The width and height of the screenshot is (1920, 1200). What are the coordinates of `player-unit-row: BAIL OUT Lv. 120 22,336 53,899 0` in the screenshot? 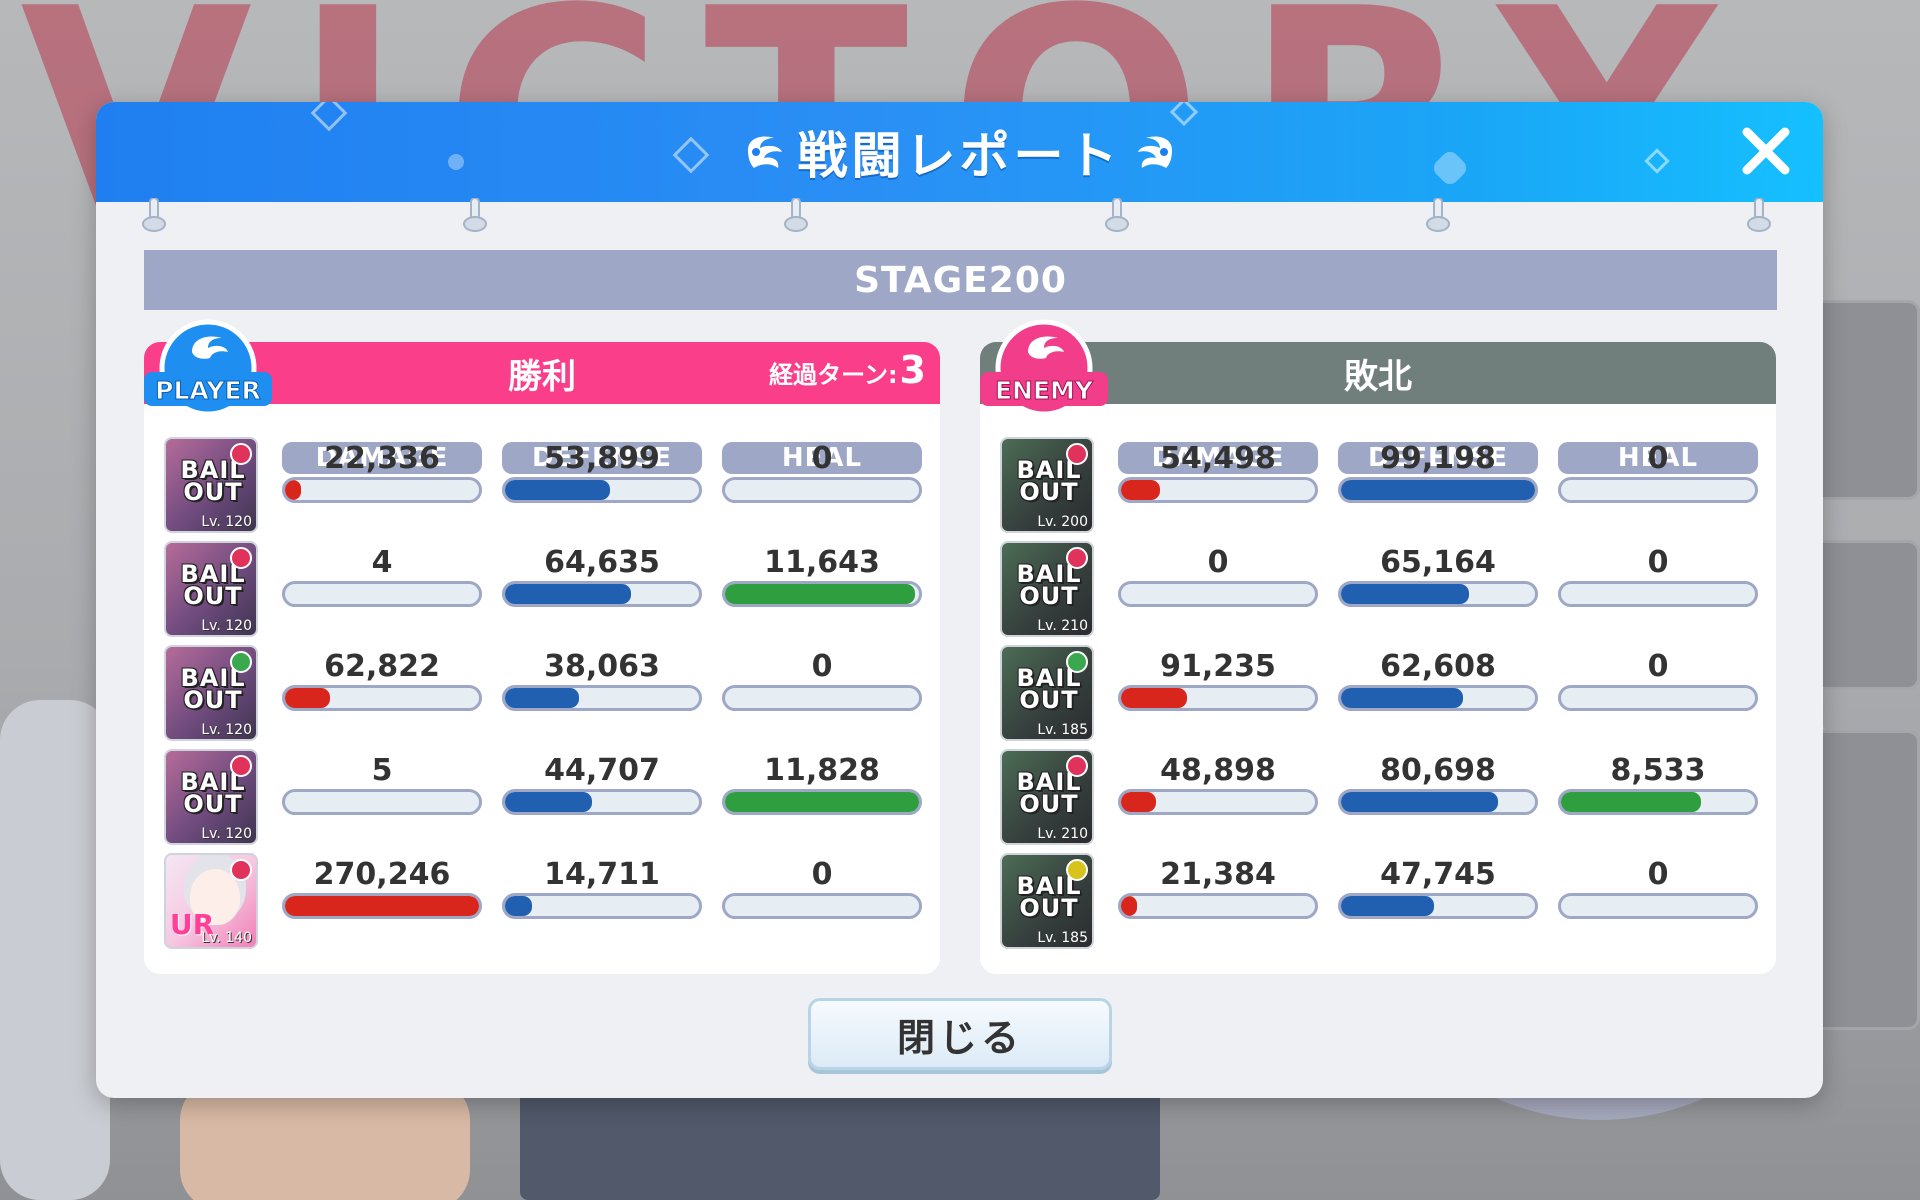 It's located at (542, 485).